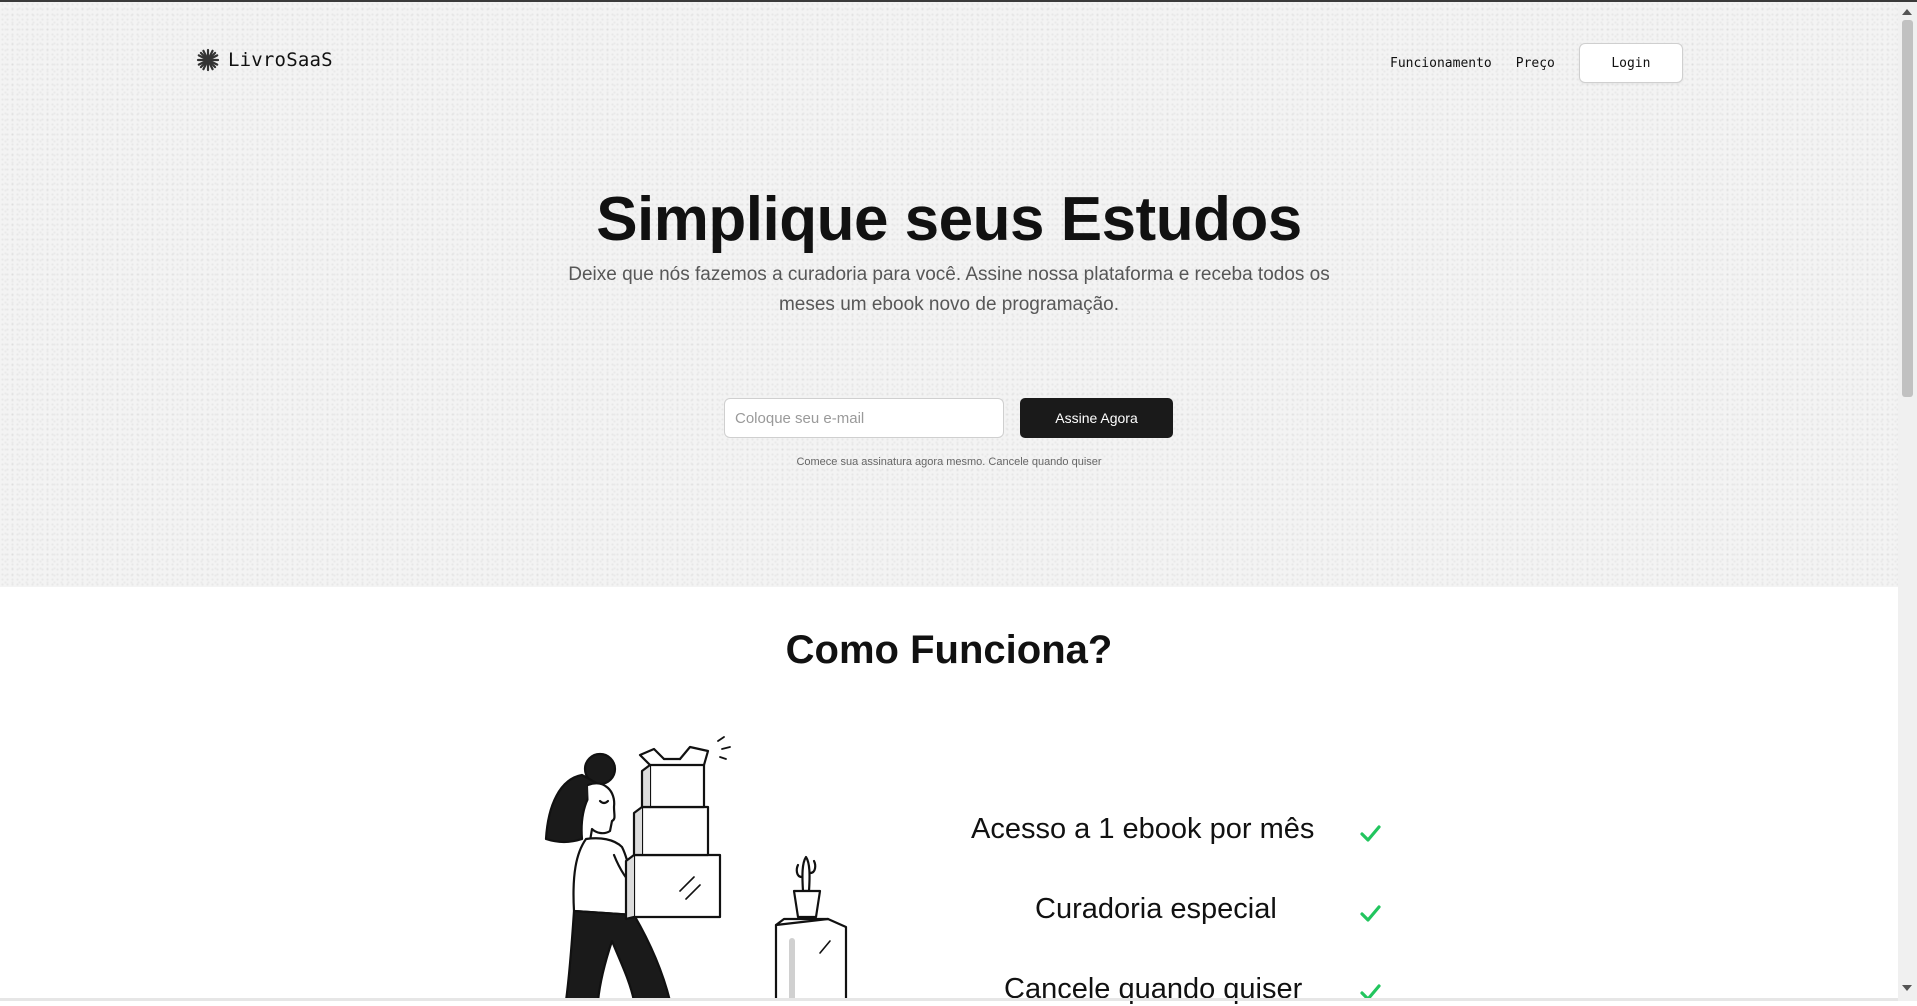 Image resolution: width=1917 pixels, height=1006 pixels. I want to click on top-nav: Funcionamento Preço Login, so click(1536, 63).